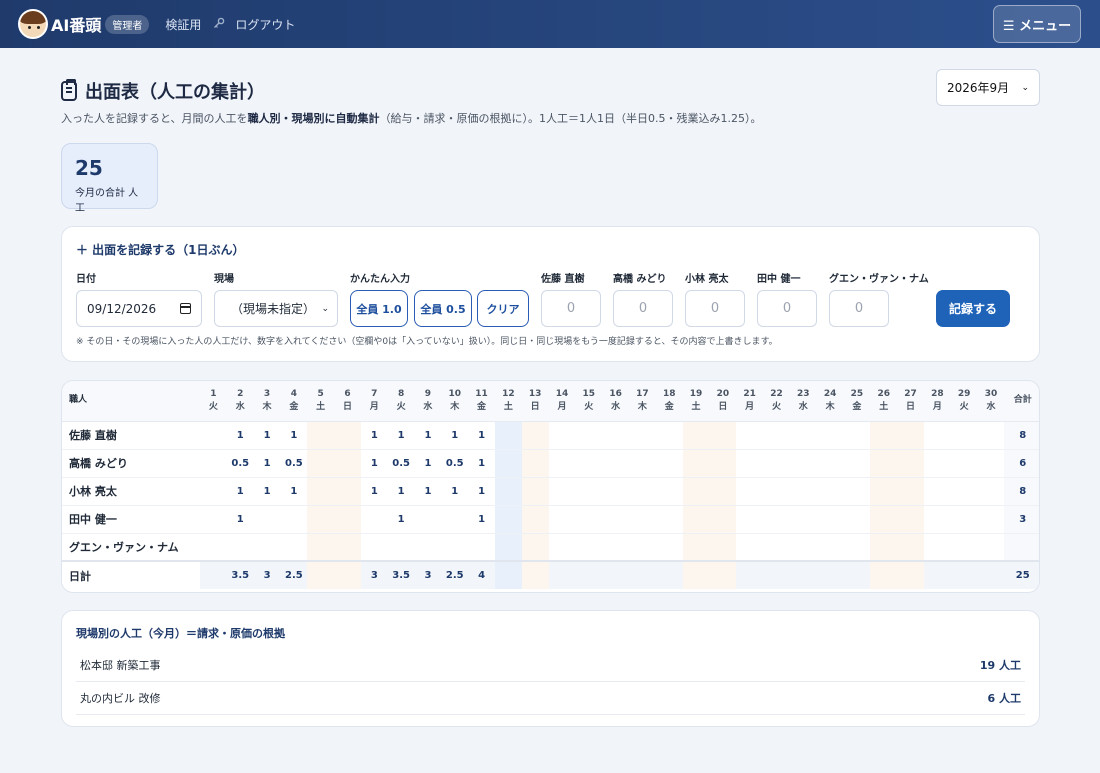  What do you see at coordinates (503, 308) in the screenshot?
I see `clear-button: クリア` at bounding box center [503, 308].